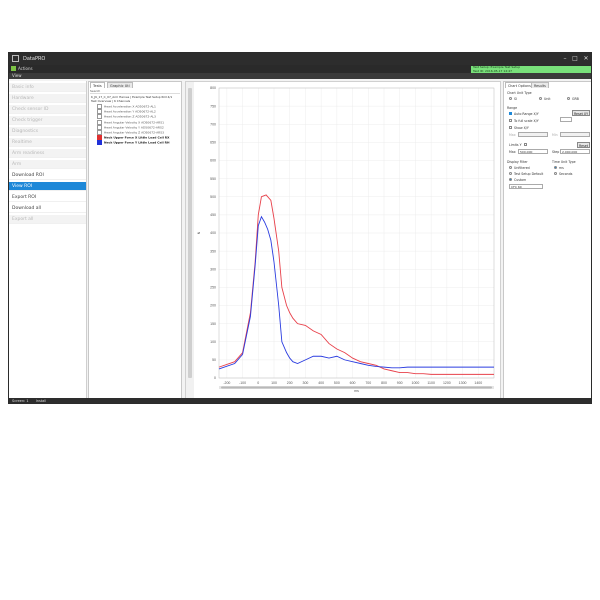 The height and width of the screenshot is (600, 600). I want to click on tab-graphic-util: Graphic Utl, so click(120, 85).